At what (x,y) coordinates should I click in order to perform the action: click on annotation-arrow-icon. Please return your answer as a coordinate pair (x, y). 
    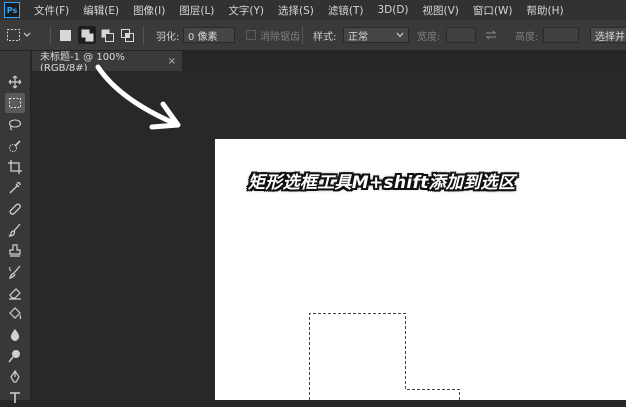
    Looking at the image, I should click on (138, 97).